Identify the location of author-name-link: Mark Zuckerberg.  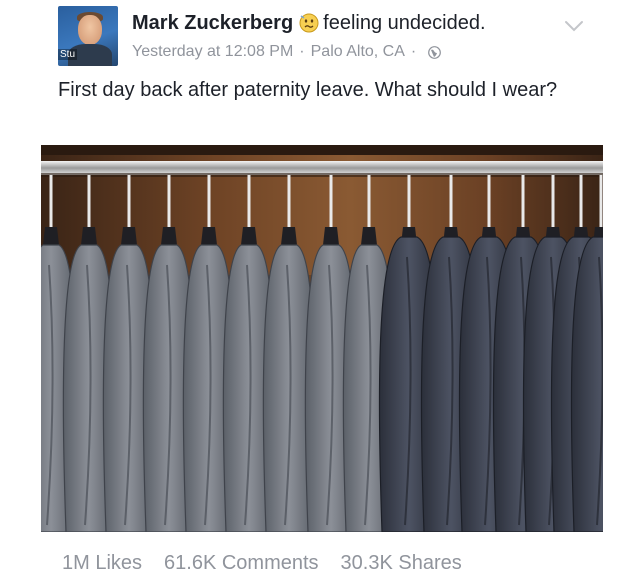
(212, 23).